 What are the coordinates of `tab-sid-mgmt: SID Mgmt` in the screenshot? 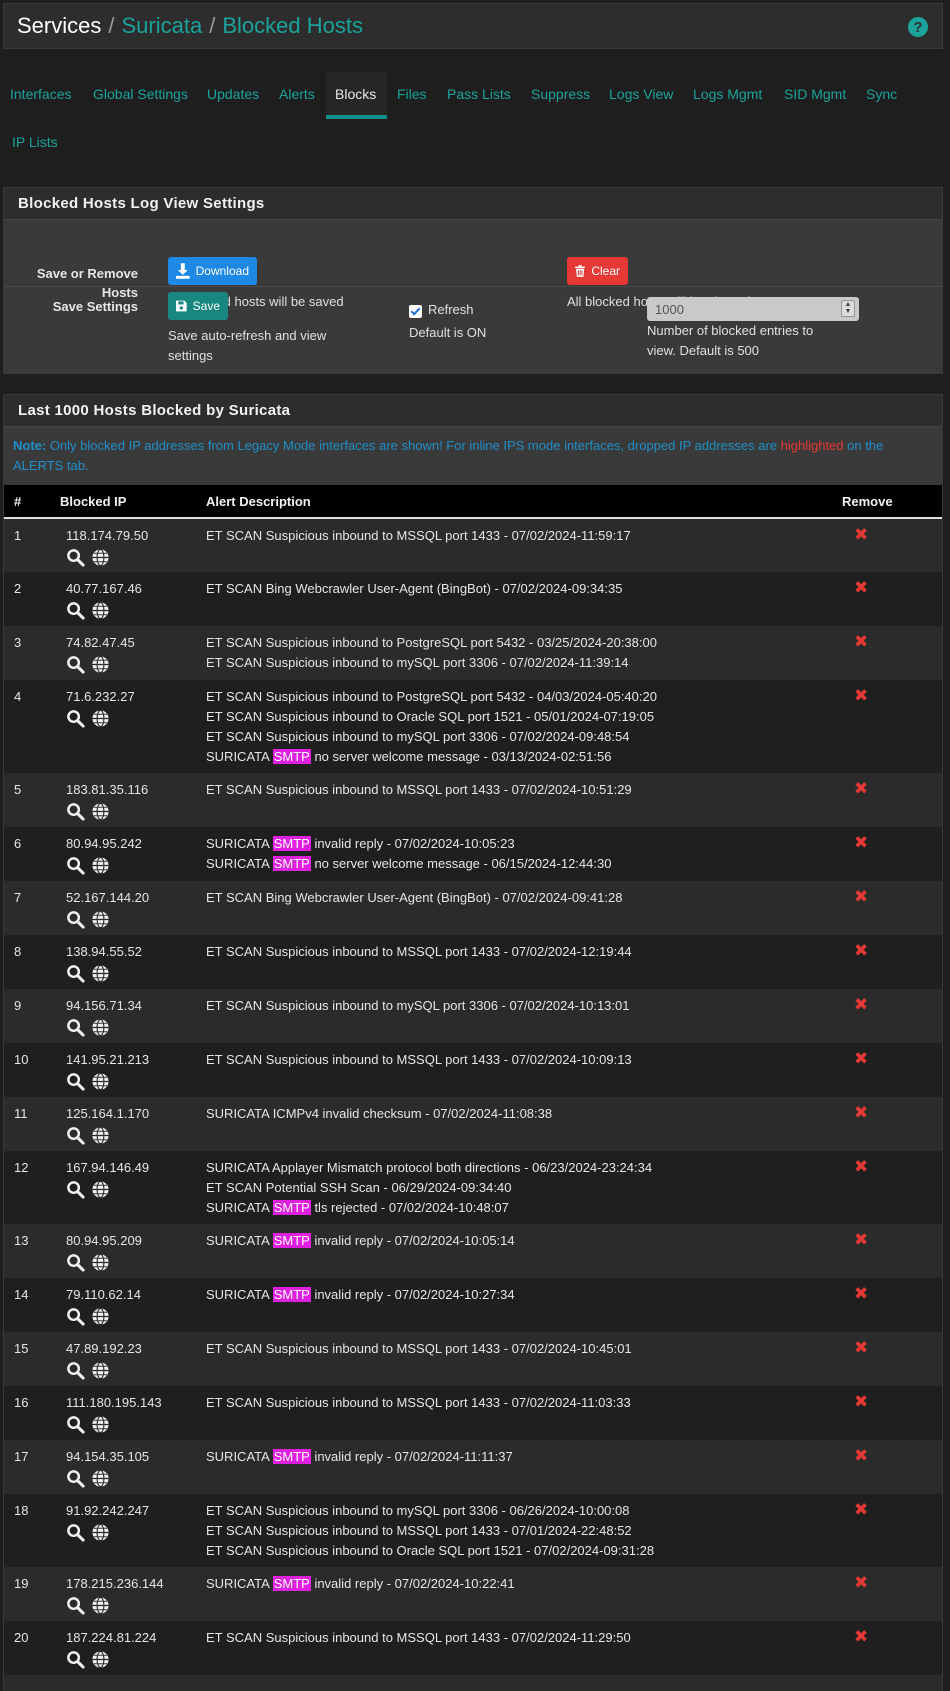 It's located at (815, 94).